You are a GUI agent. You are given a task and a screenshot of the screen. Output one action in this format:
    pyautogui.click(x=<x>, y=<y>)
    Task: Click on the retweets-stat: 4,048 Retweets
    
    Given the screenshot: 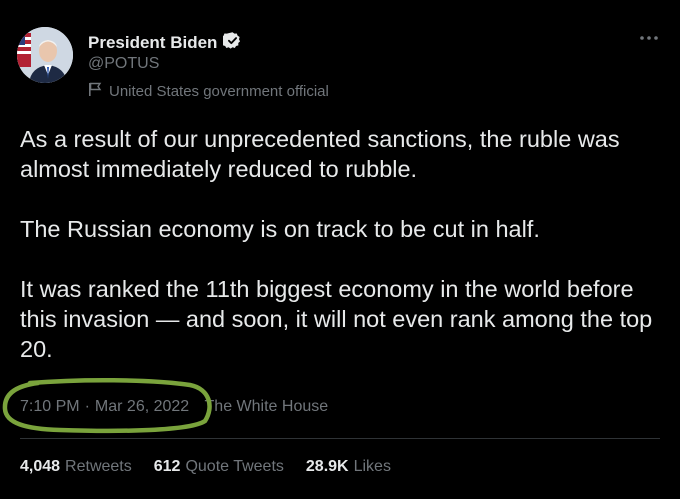 What is the action you would take?
    pyautogui.click(x=76, y=467)
    